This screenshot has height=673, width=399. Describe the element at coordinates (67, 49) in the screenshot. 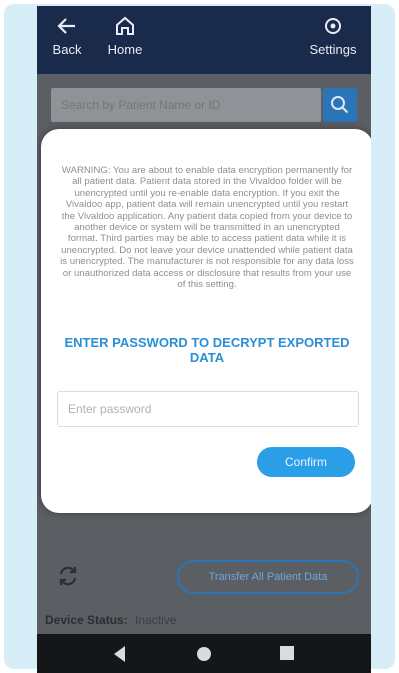

I see `back-label: Back` at that location.